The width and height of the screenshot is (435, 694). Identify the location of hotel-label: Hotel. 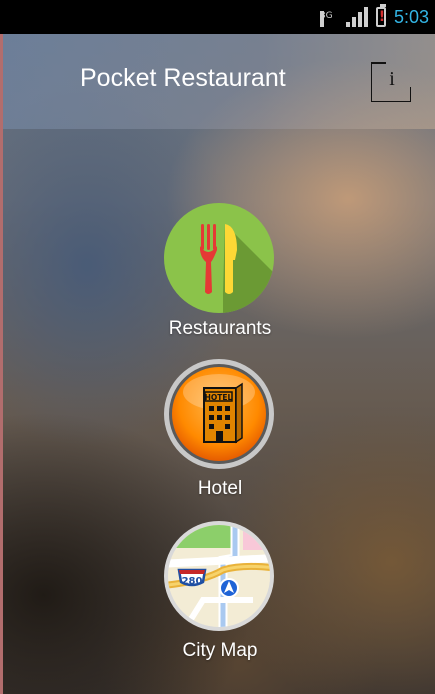
(220, 488).